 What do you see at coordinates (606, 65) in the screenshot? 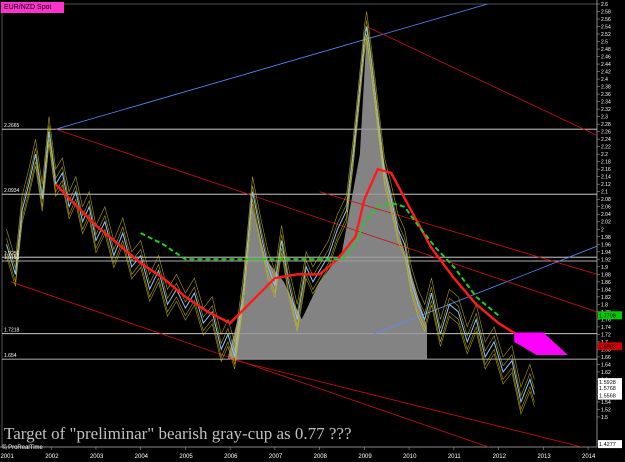
I see `y-tick-label: 2.44` at bounding box center [606, 65].